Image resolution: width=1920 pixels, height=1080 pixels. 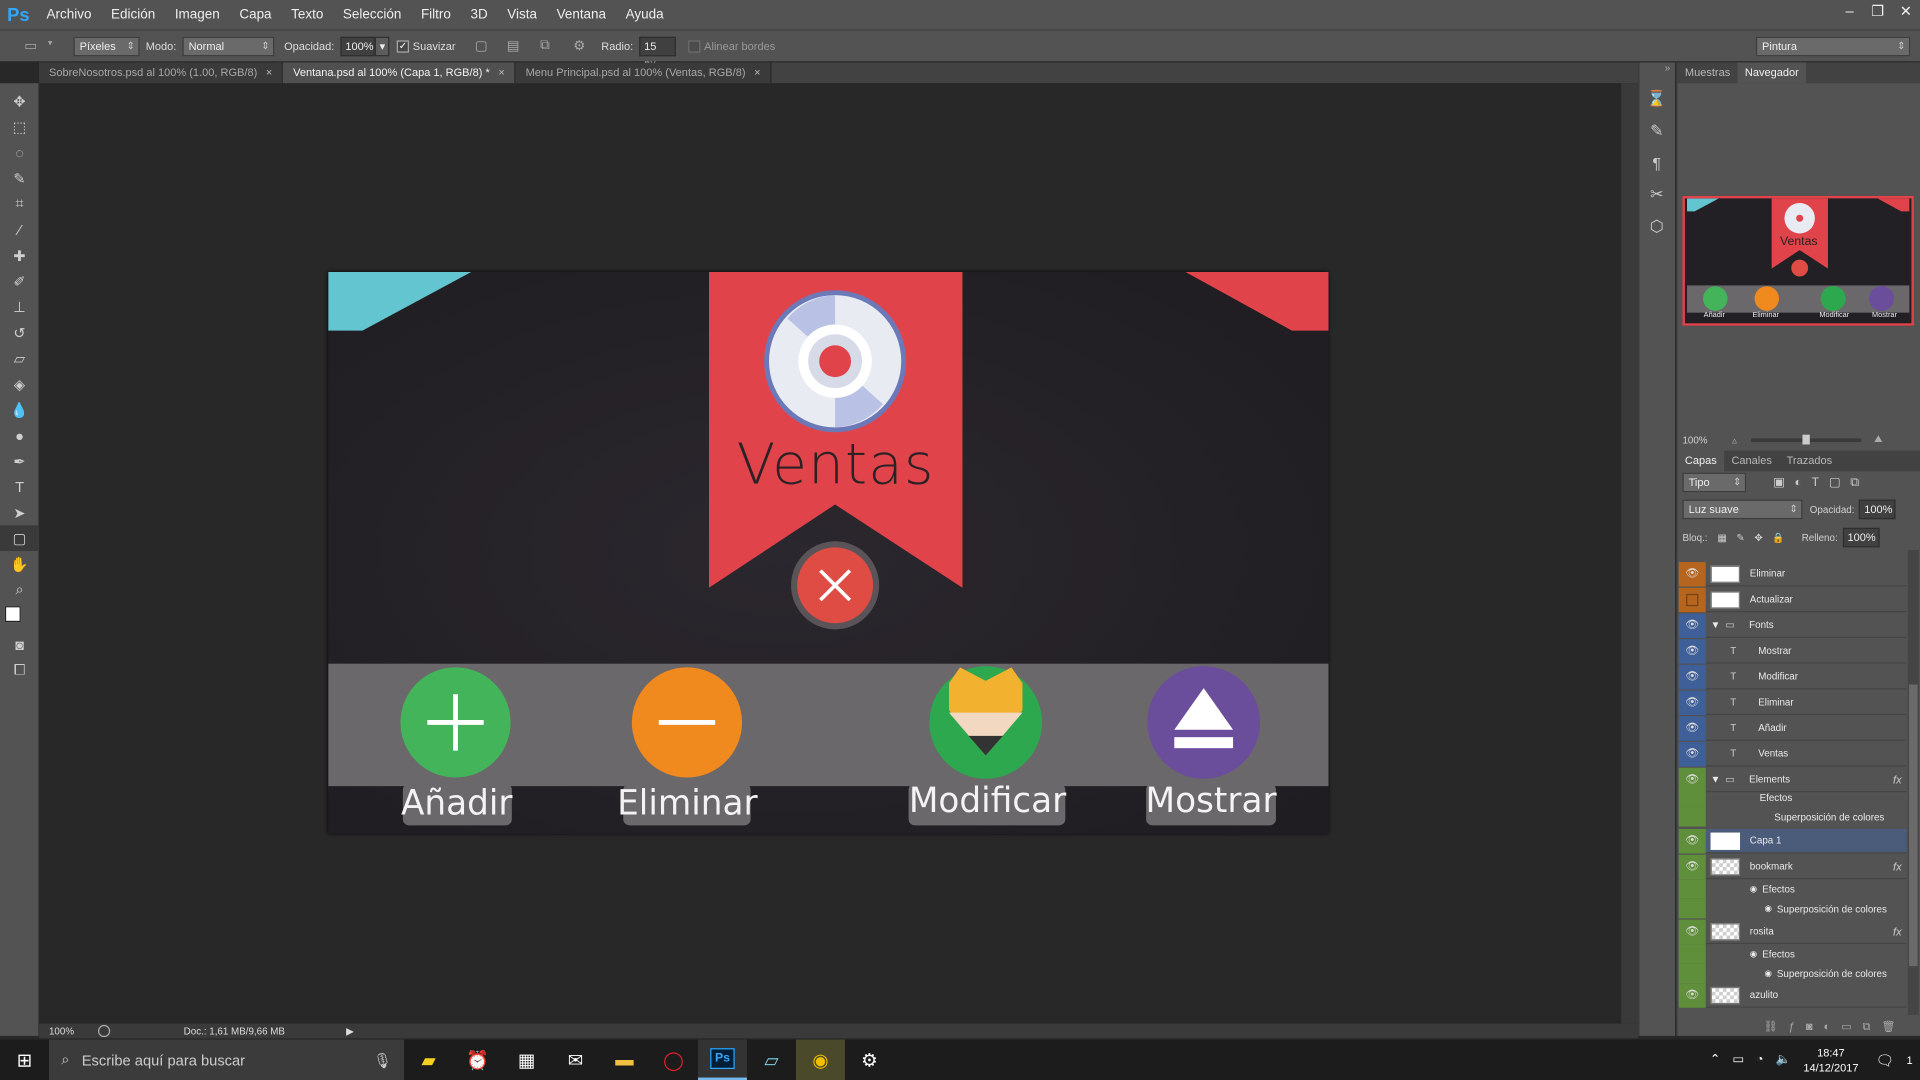 What do you see at coordinates (1807, 439) in the screenshot?
I see `slider-handle` at bounding box center [1807, 439].